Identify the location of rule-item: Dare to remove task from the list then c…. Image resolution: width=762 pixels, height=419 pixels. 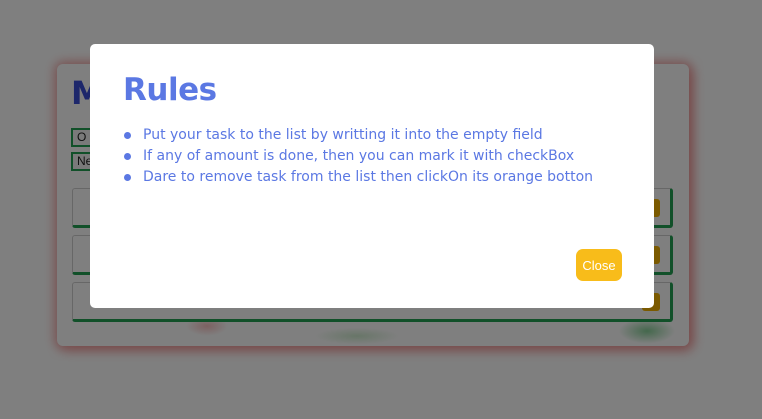
(358, 177).